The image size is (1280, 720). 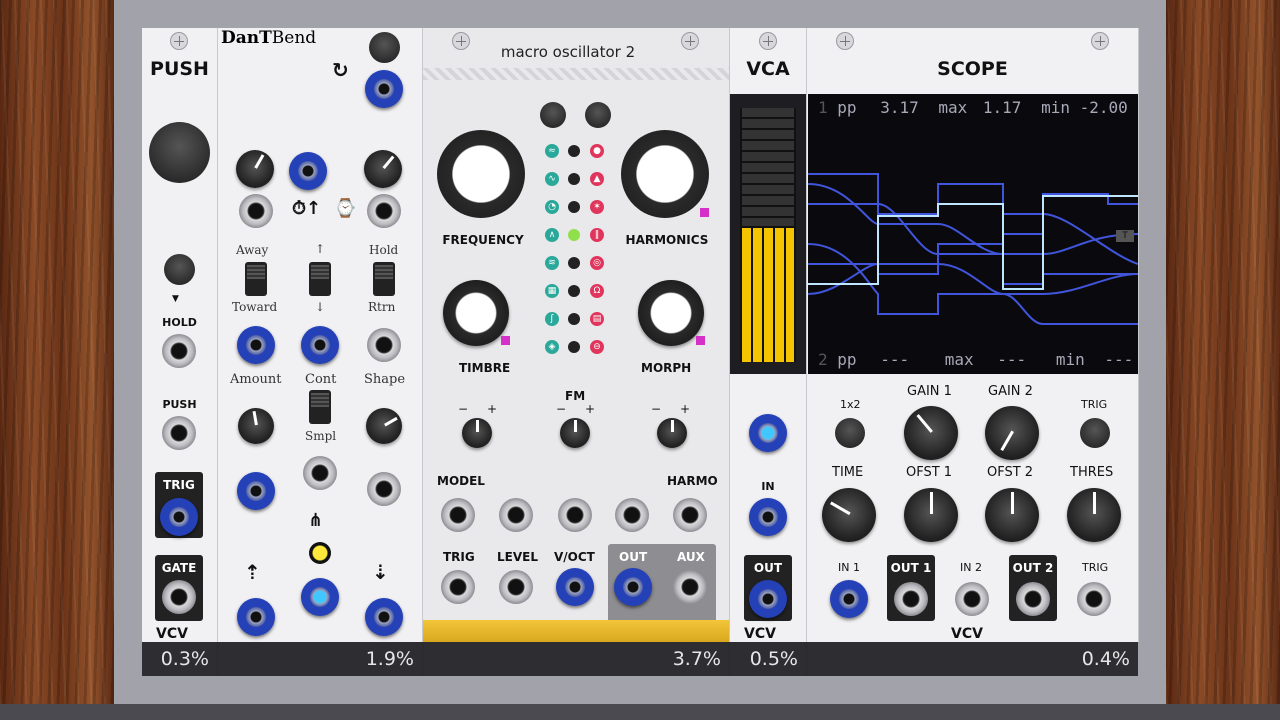 What do you see at coordinates (768, 486) in the screenshot?
I see `vca-in-label: IN` at bounding box center [768, 486].